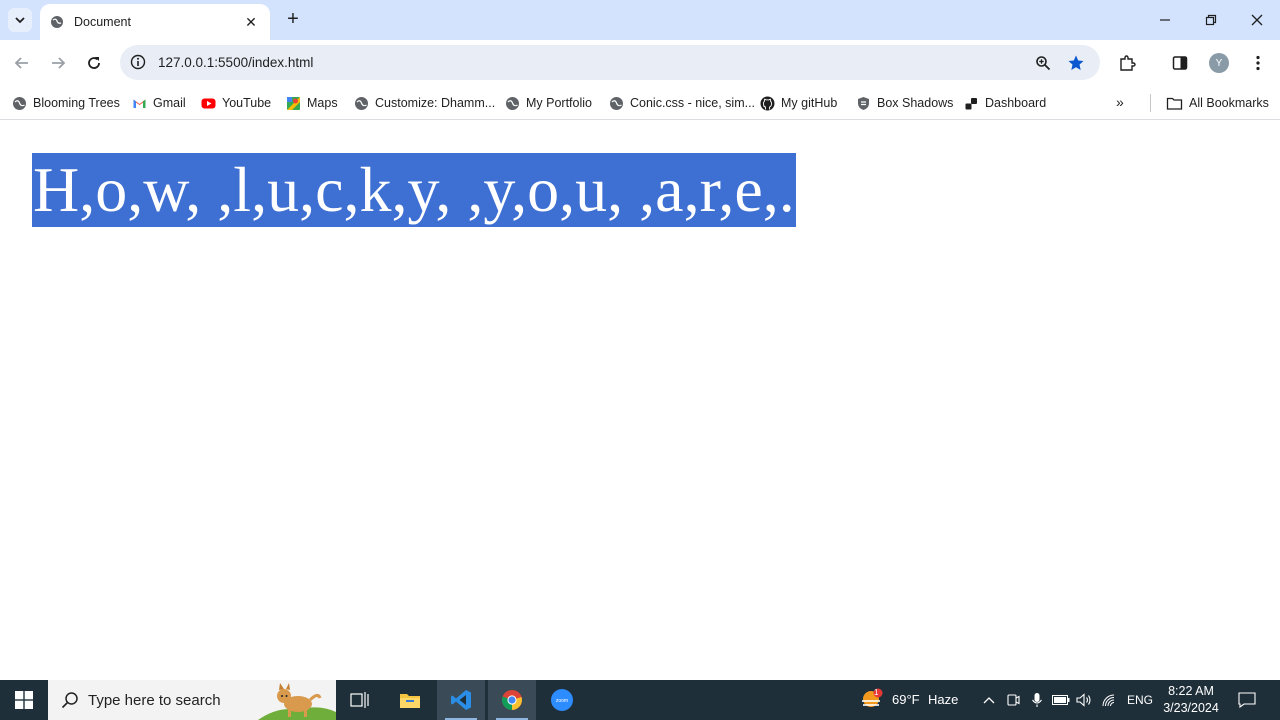  What do you see at coordinates (876, 692) in the screenshot?
I see `weather-badge: 1` at bounding box center [876, 692].